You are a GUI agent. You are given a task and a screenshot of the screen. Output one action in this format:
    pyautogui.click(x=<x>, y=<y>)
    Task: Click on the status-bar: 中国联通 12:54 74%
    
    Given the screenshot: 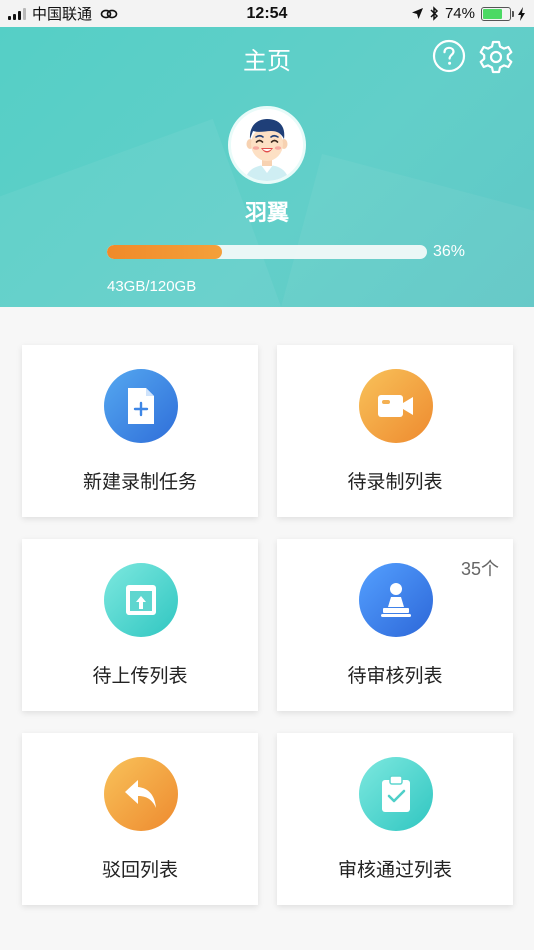 What is the action you would take?
    pyautogui.click(x=267, y=13)
    